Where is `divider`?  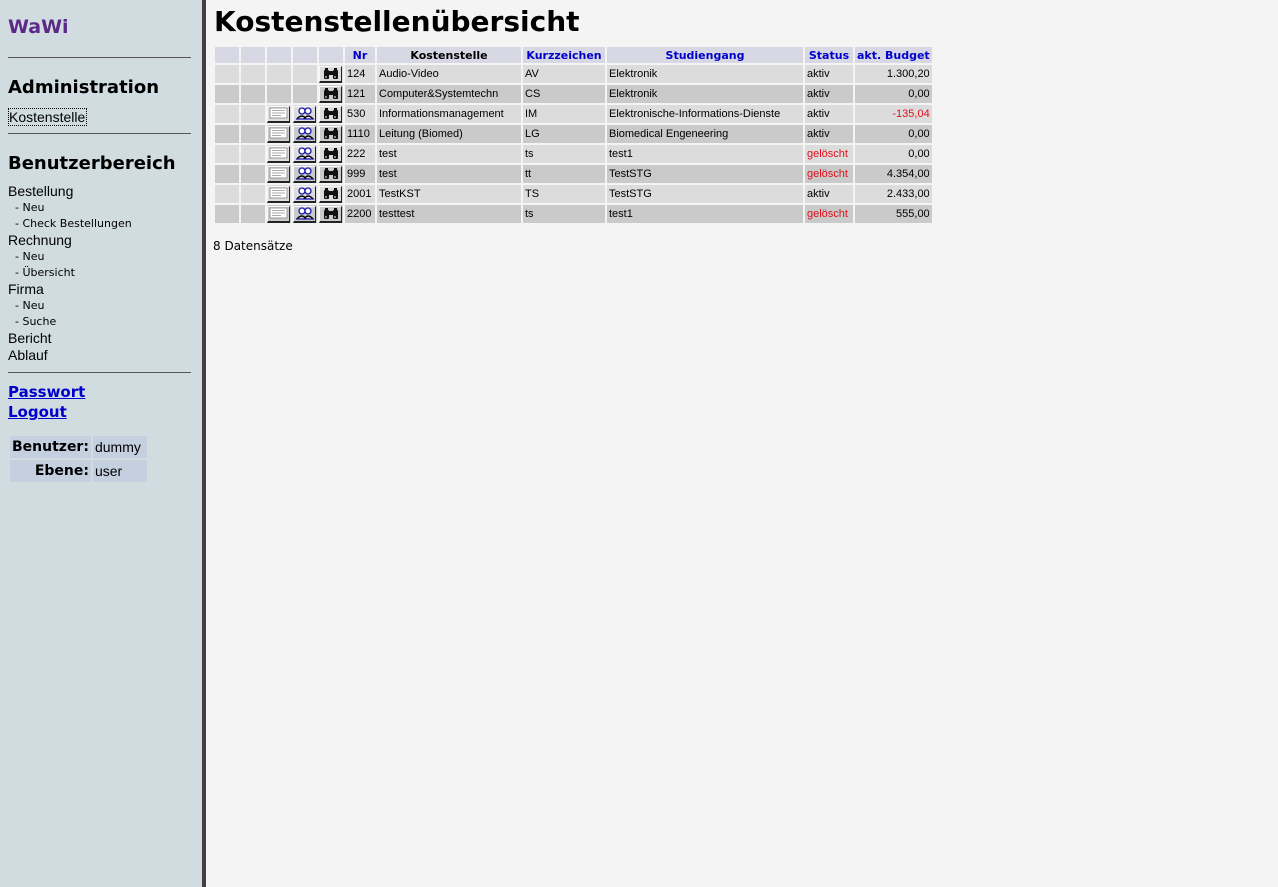 divider is located at coordinates (99, 57).